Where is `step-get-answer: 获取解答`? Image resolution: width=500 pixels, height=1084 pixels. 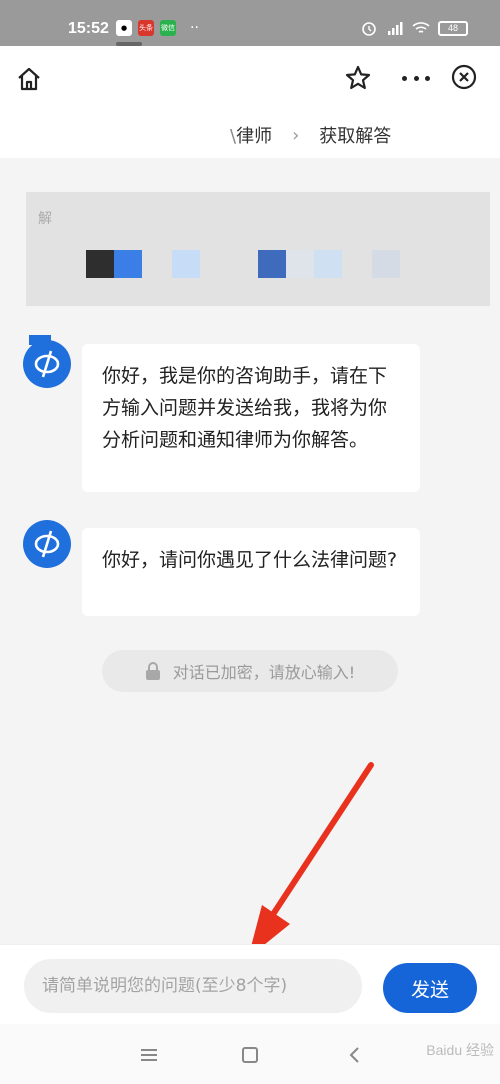 step-get-answer: 获取解答 is located at coordinates (355, 136).